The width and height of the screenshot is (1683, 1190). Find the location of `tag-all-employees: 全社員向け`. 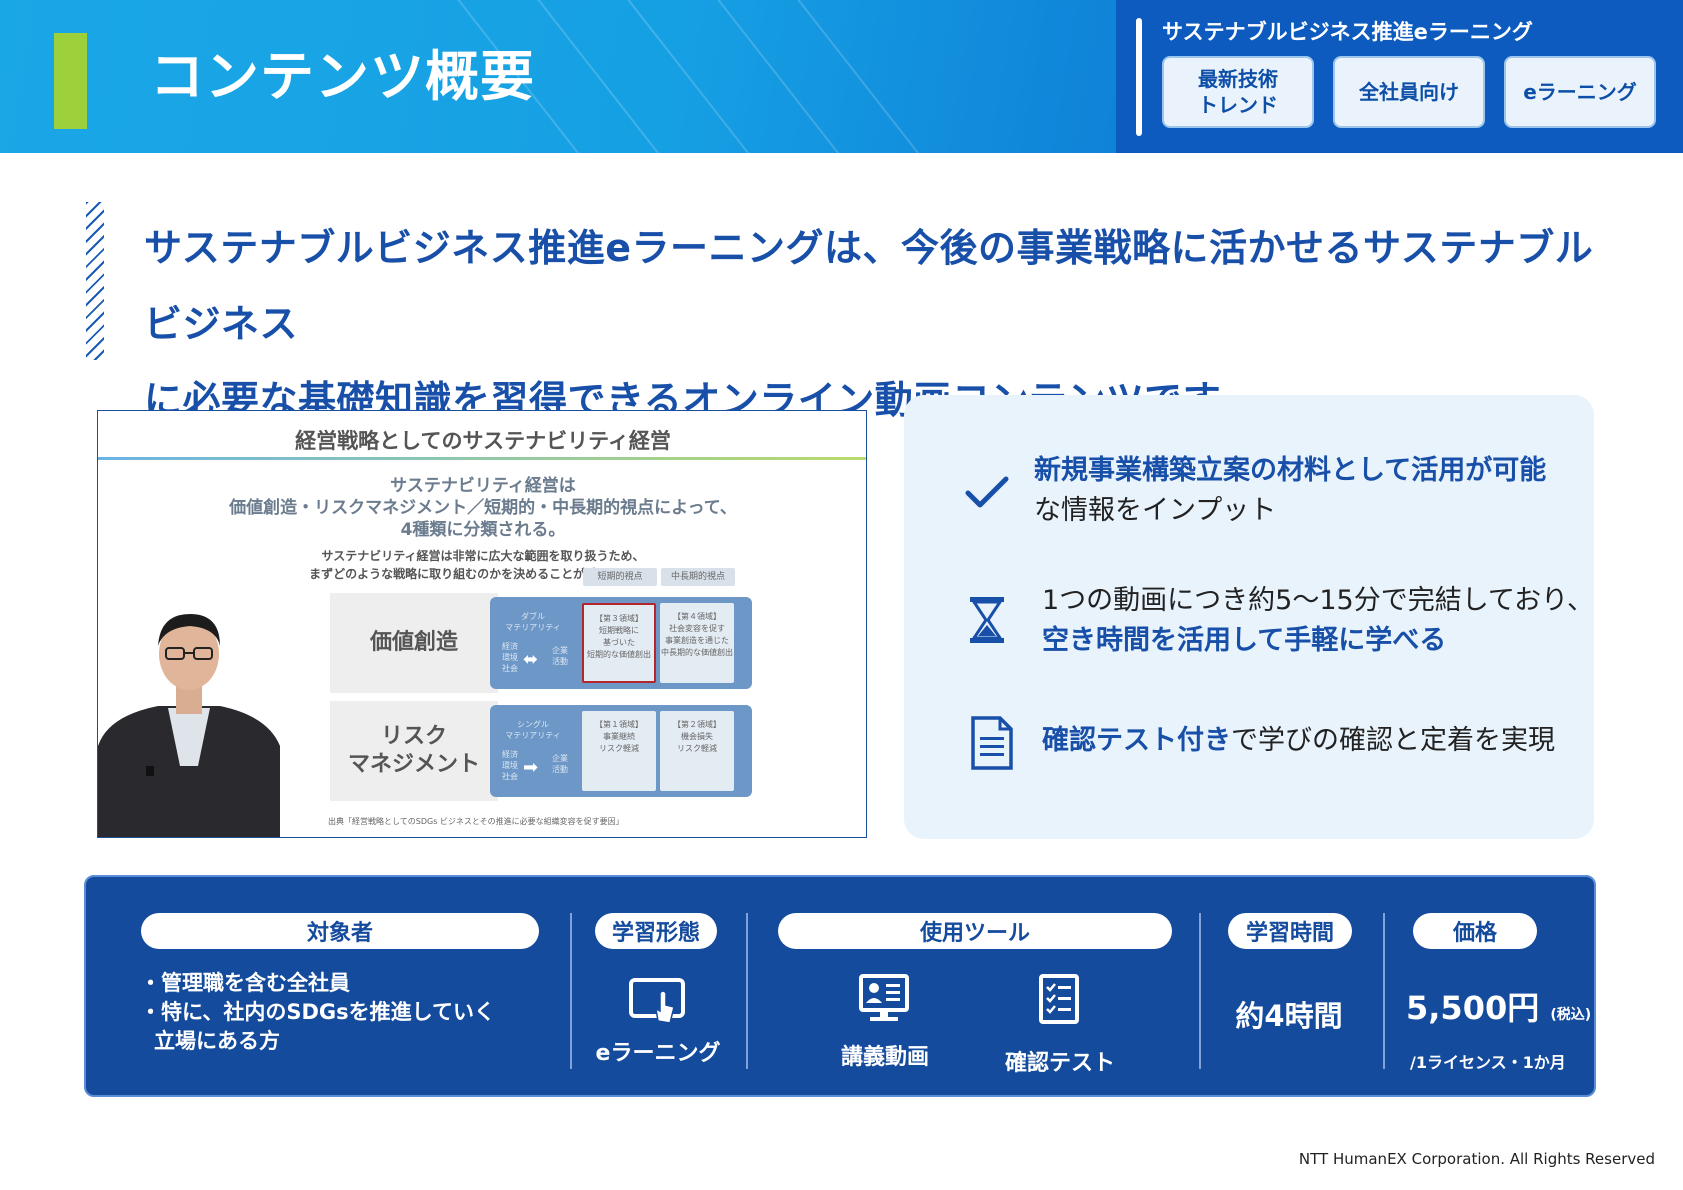

tag-all-employees: 全社員向け is located at coordinates (1409, 92).